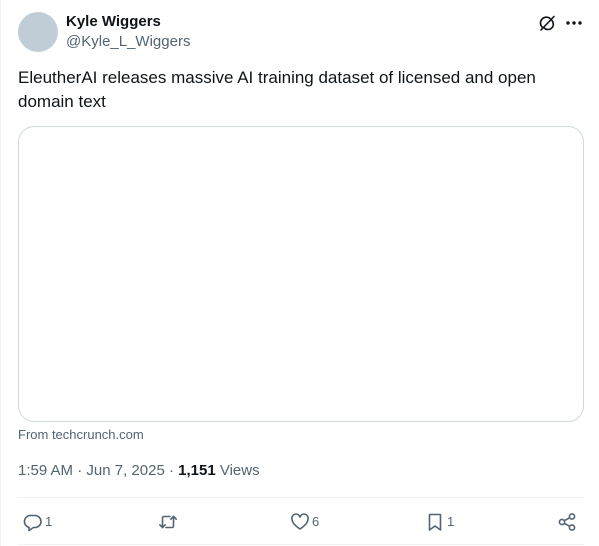 This screenshot has width=599, height=546. I want to click on views-count: 1,151, so click(197, 470).